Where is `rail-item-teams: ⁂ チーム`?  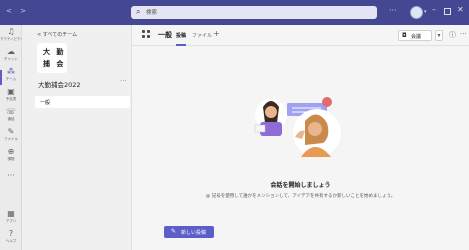
rail-item-teams: ⁂ チーム is located at coordinates (11, 78).